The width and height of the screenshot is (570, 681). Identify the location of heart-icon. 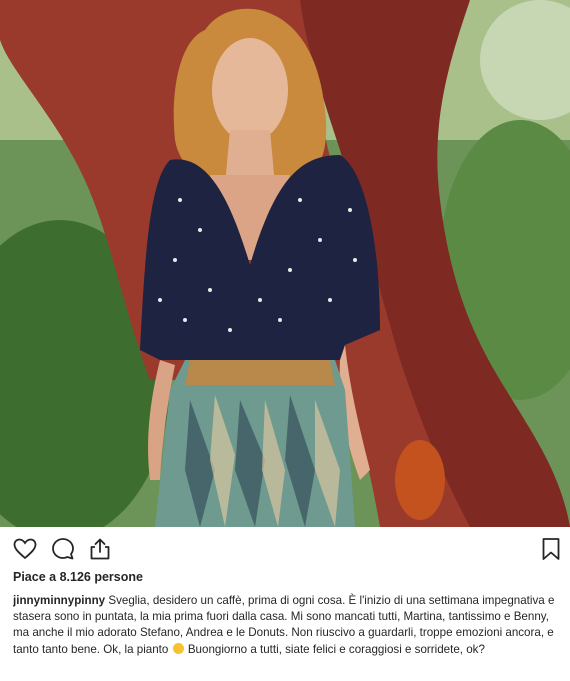
(25, 549).